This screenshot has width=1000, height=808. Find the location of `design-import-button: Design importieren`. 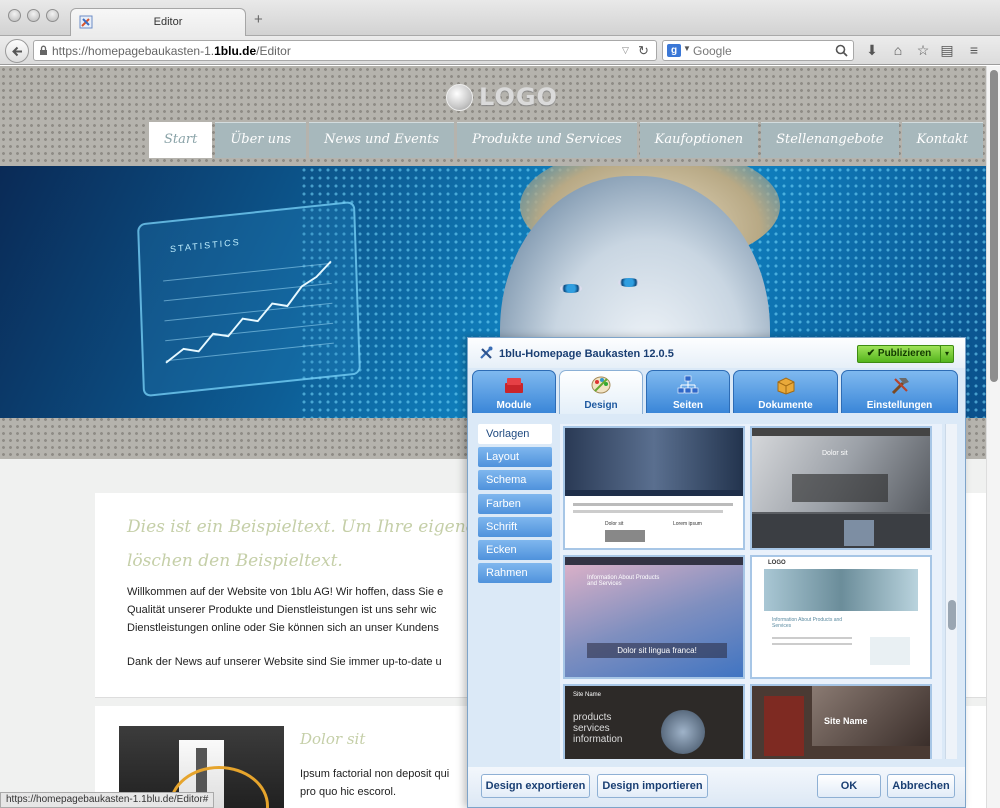

design-import-button: Design importieren is located at coordinates (652, 786).